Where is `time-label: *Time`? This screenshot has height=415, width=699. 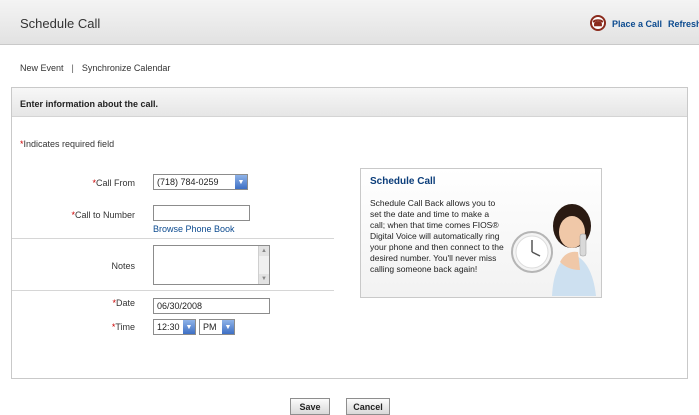
time-label: *Time is located at coordinates (90, 327).